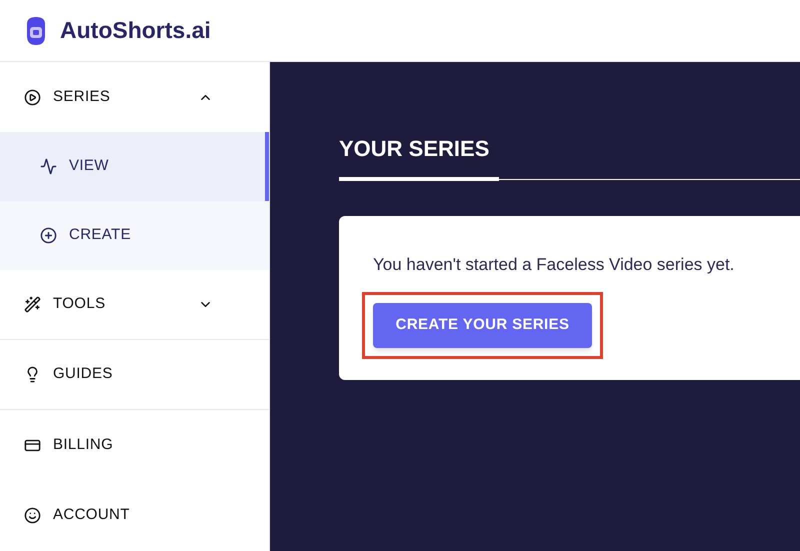 Image resolution: width=800 pixels, height=551 pixels. I want to click on logo-icon, so click(36, 31).